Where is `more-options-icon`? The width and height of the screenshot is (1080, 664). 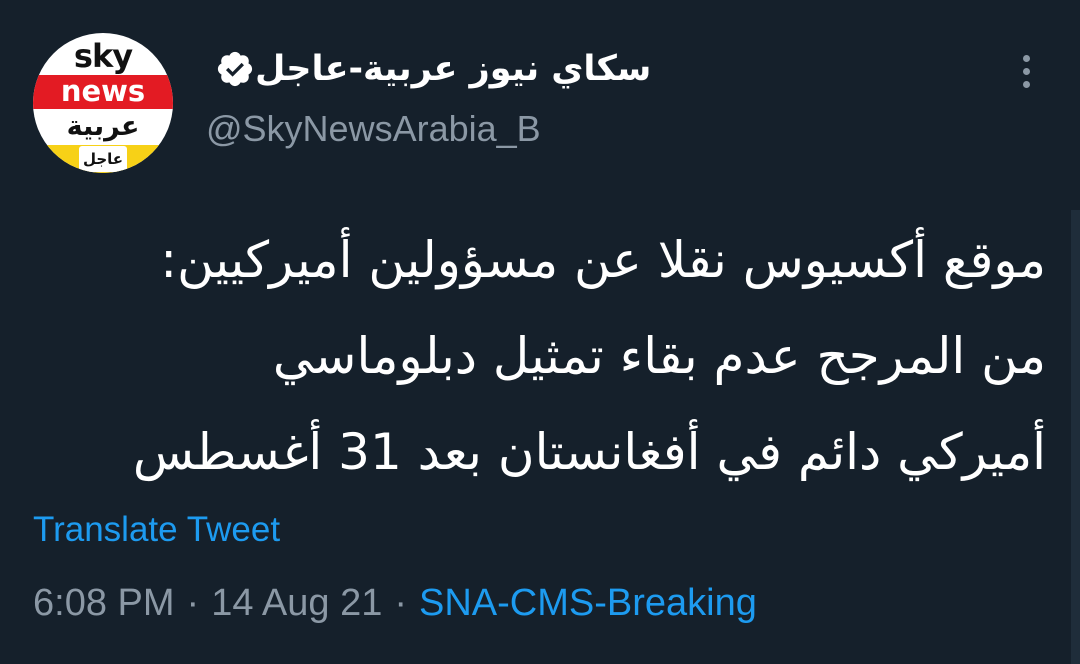 more-options-icon is located at coordinates (1026, 75).